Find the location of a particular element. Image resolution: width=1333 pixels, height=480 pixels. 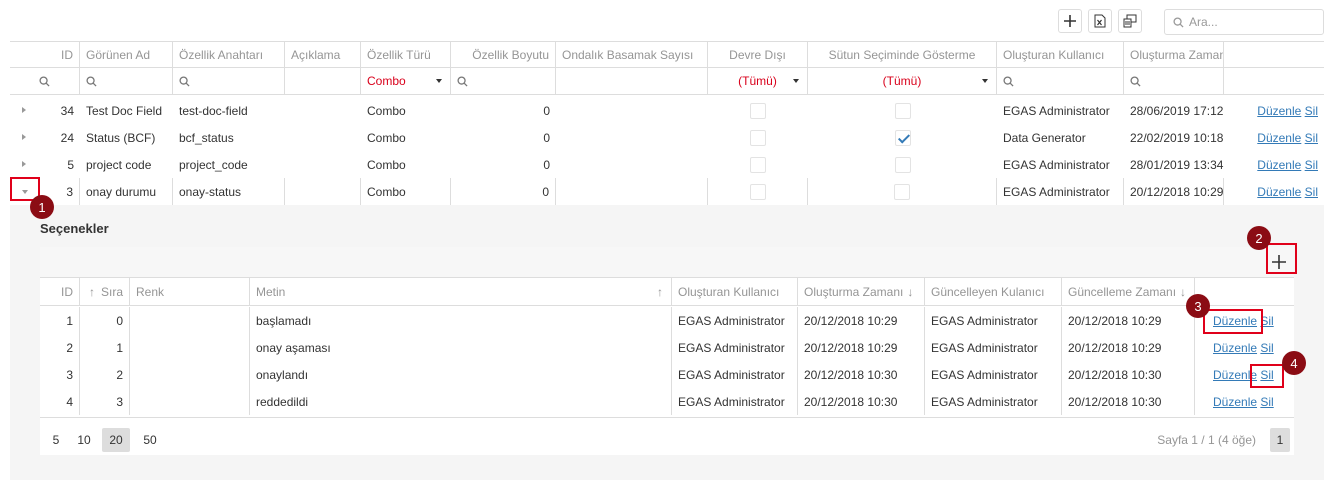

filter-description is located at coordinates (323, 81).